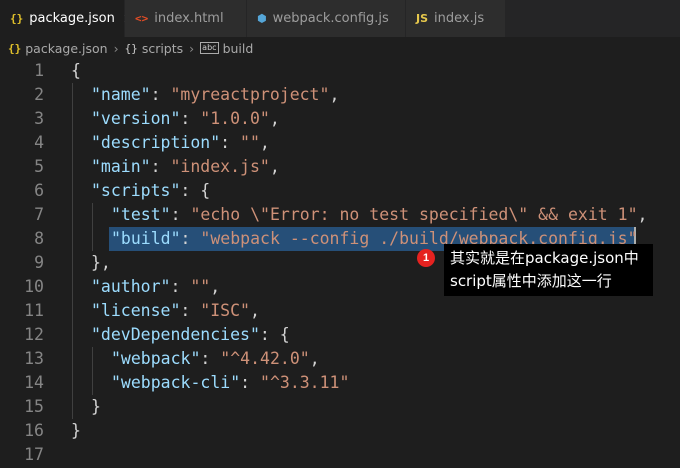  What do you see at coordinates (265, 358) in the screenshot?
I see `json-string: "^4.42.0"` at bounding box center [265, 358].